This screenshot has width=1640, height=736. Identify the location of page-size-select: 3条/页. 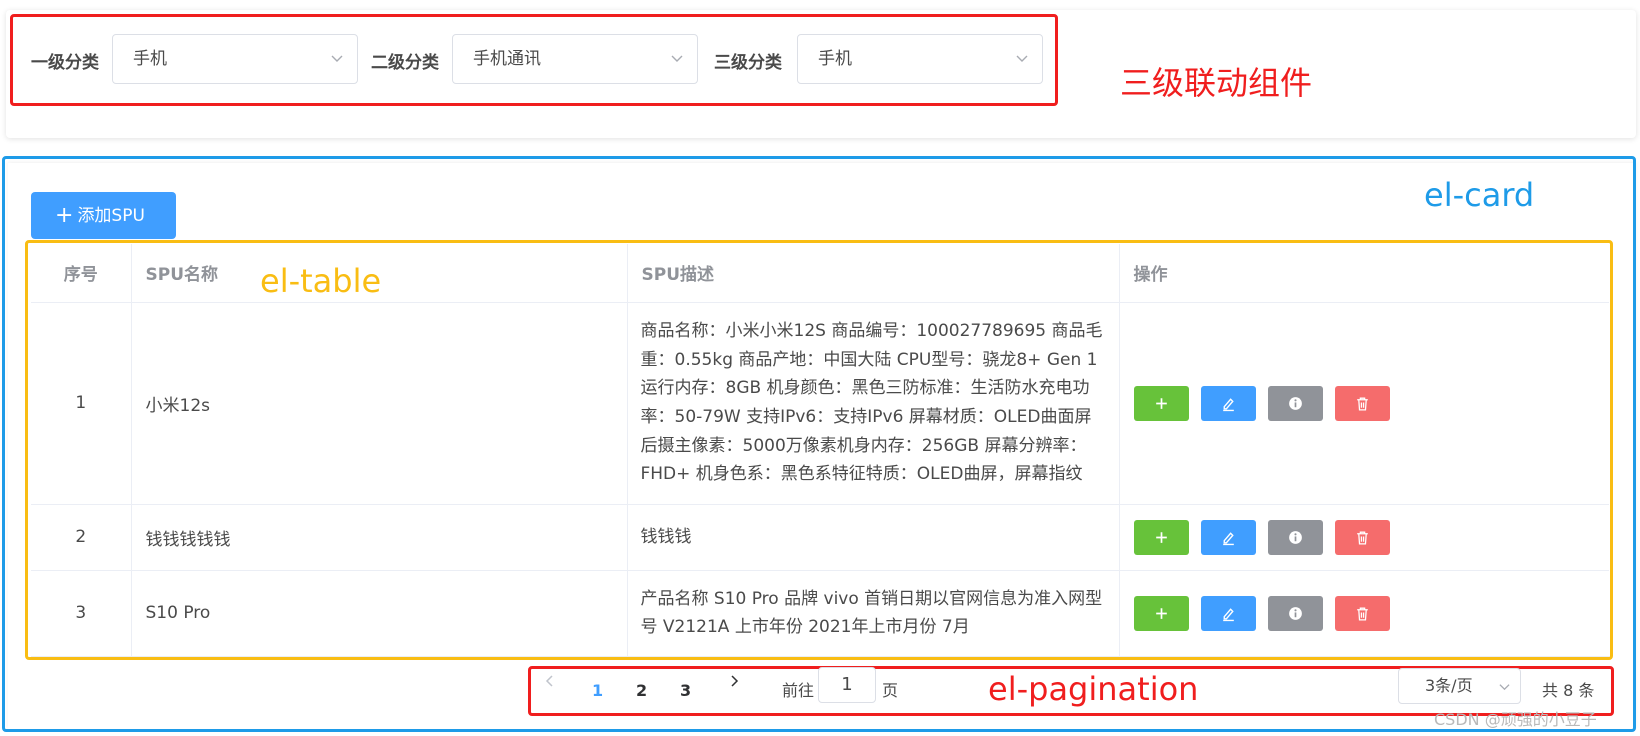
(1459, 686).